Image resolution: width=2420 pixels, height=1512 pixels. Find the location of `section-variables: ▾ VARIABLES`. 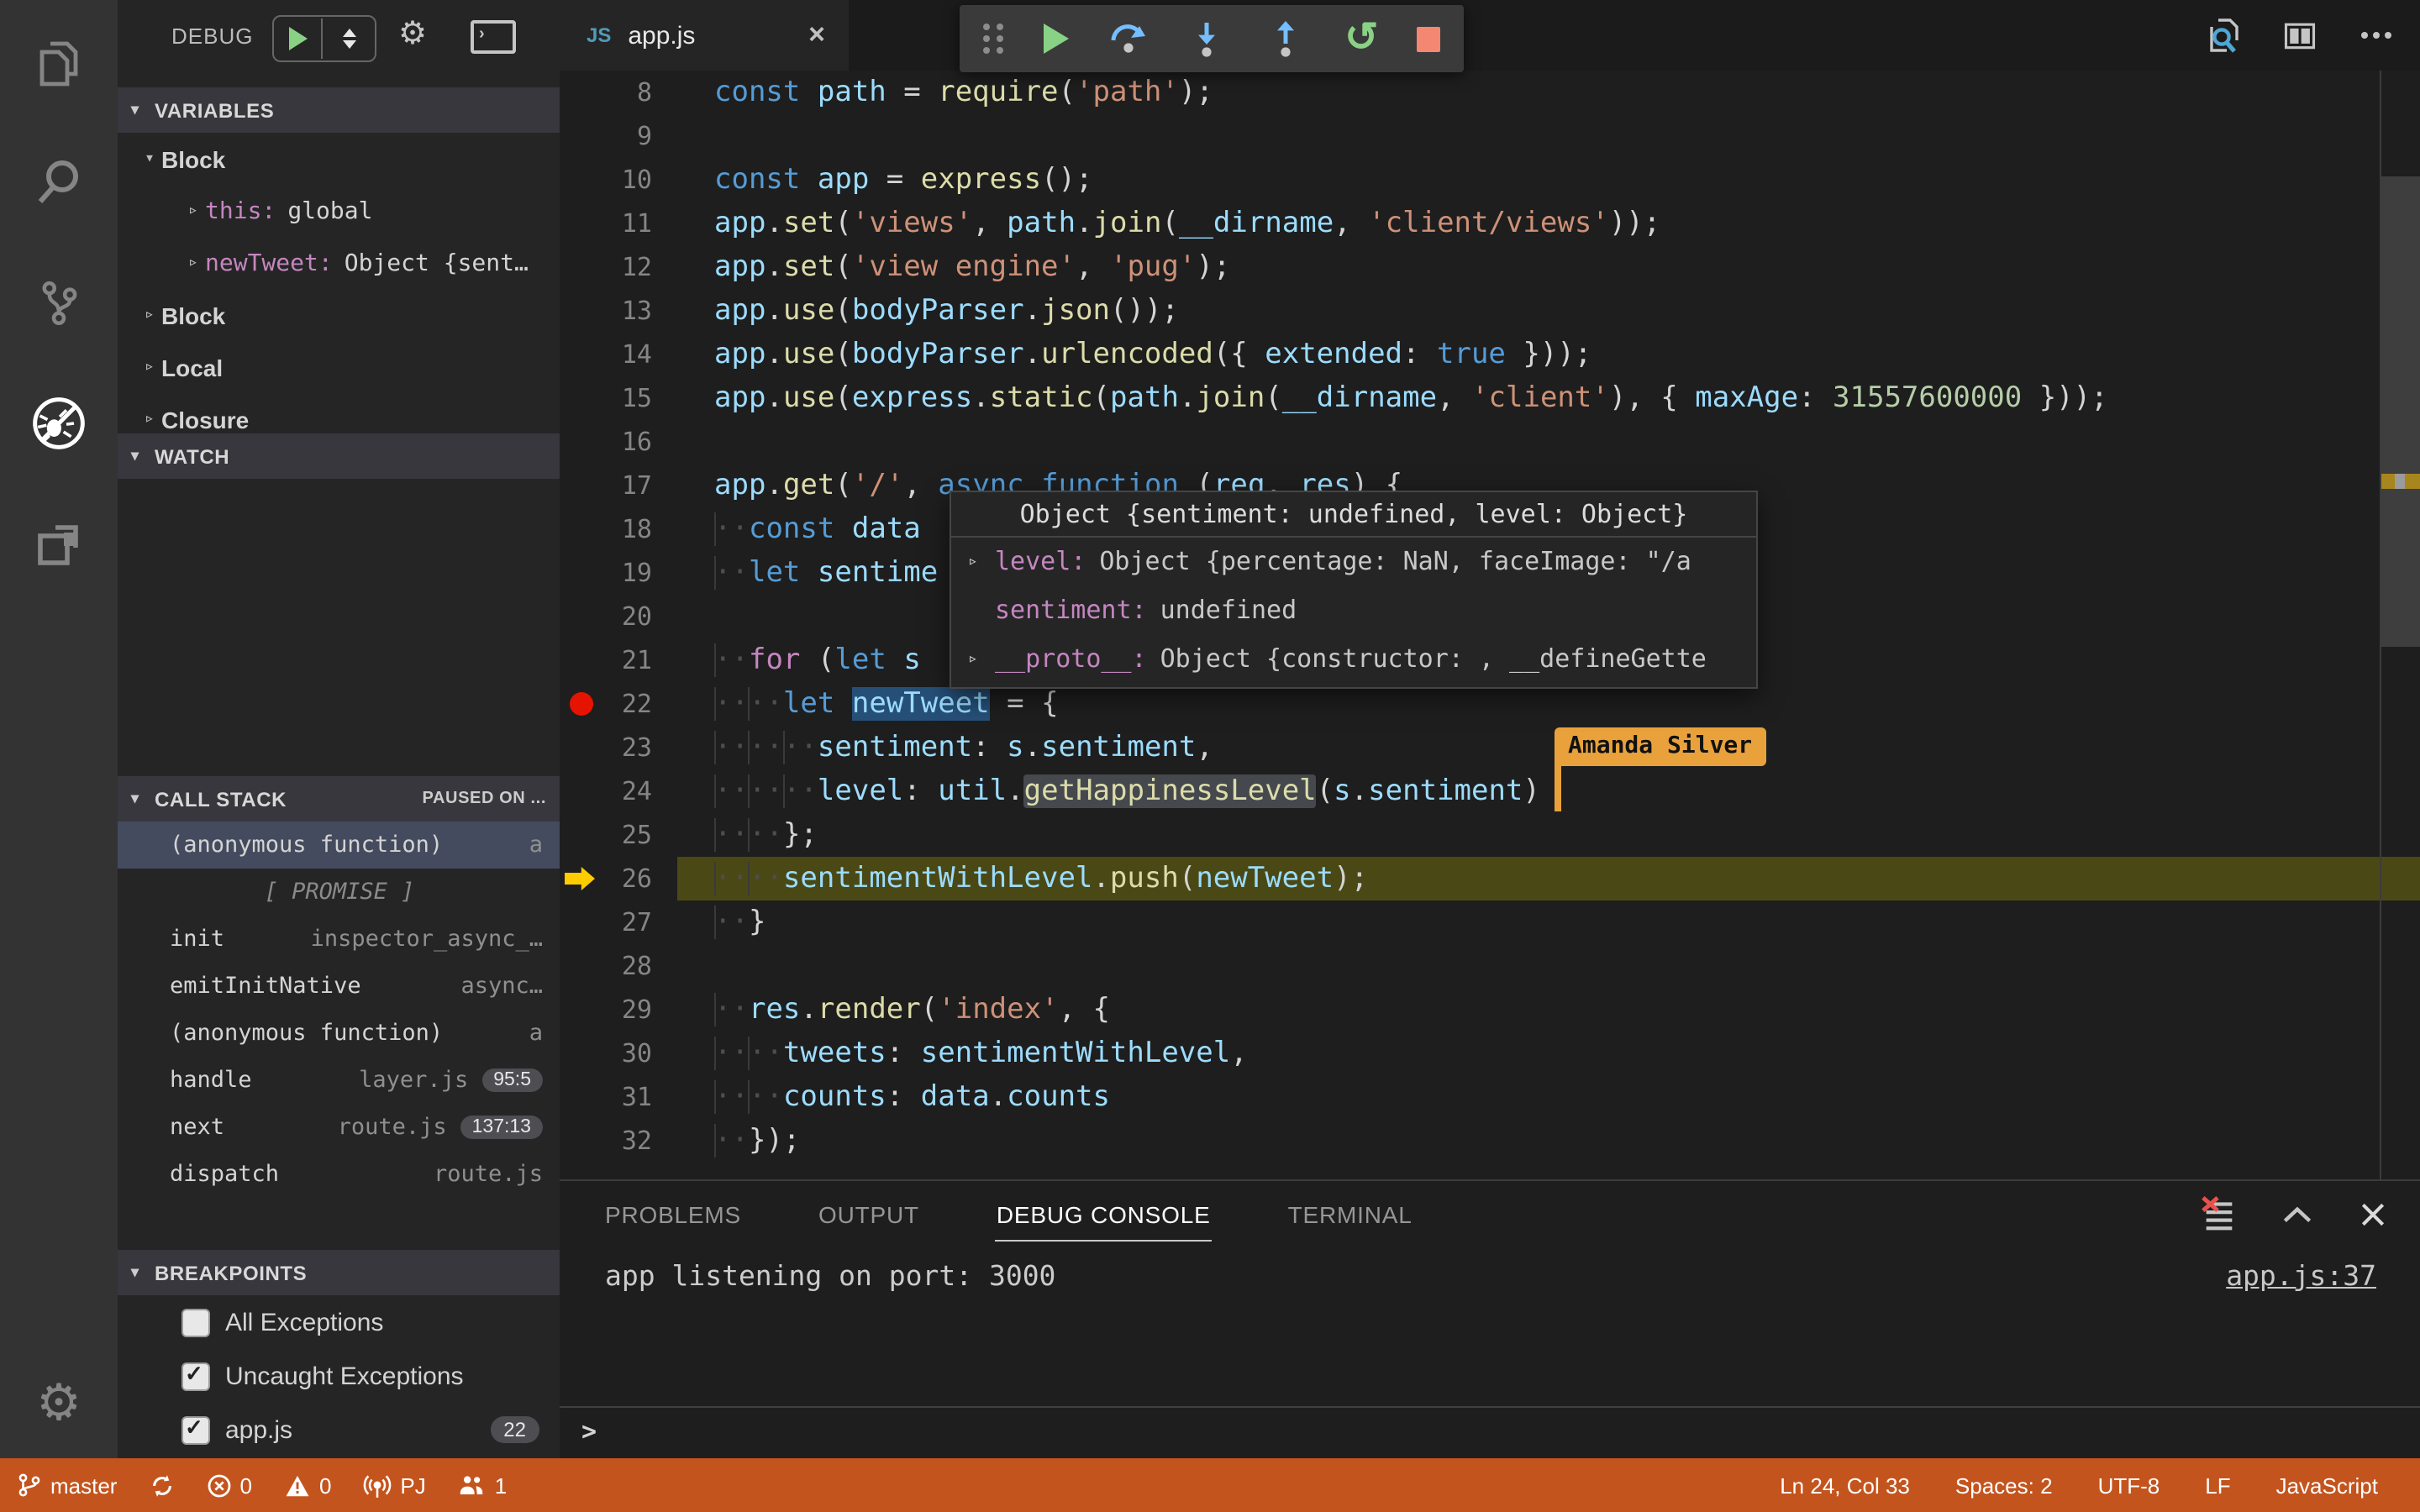

section-variables: ▾ VARIABLES is located at coordinates (339, 110).